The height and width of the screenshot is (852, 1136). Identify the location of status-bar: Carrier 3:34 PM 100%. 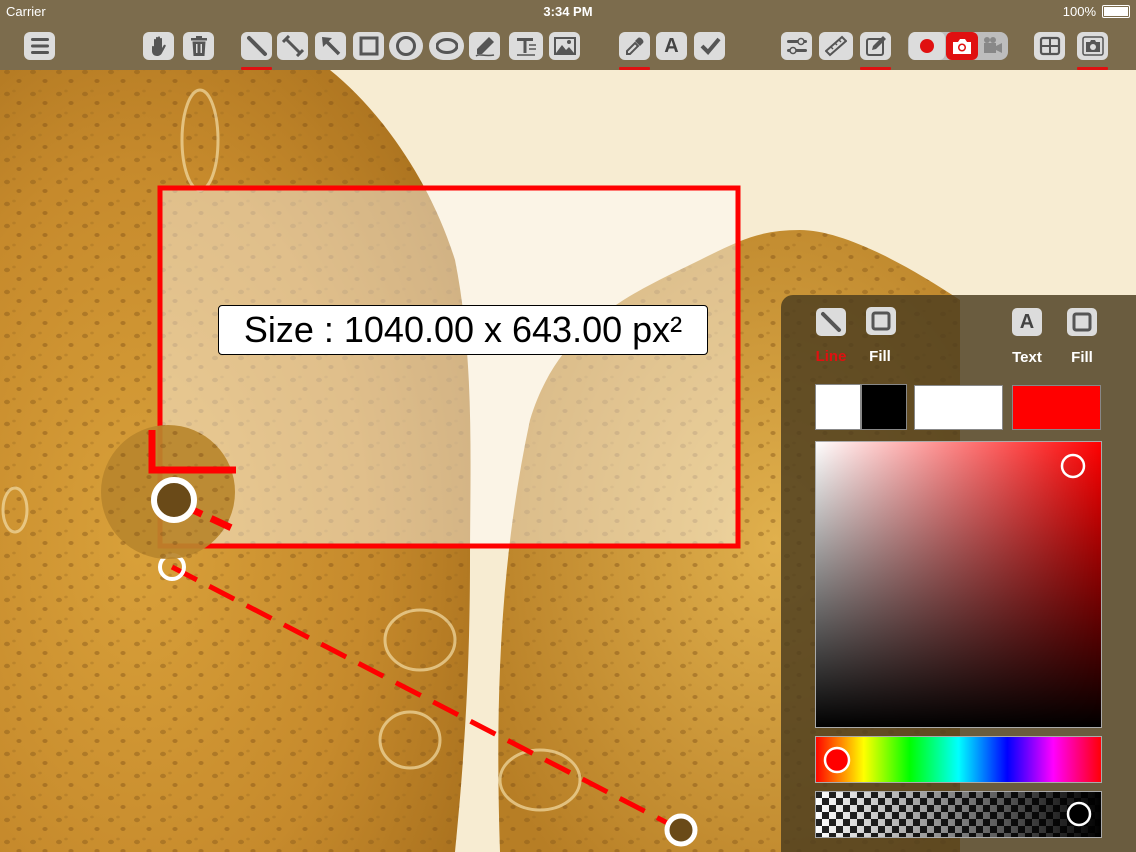
(568, 12).